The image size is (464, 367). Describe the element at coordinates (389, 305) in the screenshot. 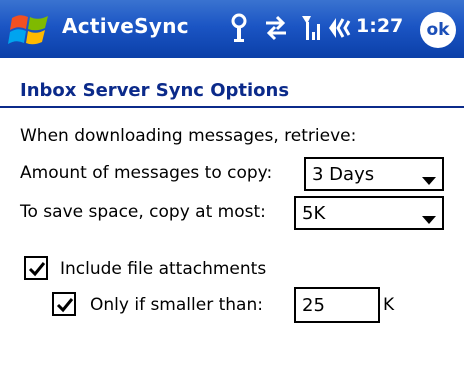

I see `size-unit-label: K` at that location.